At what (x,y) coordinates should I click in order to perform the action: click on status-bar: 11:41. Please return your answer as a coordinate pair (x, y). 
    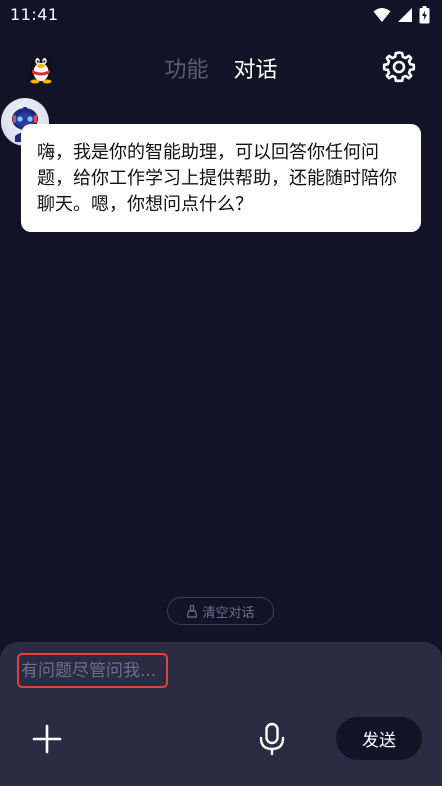
    Looking at the image, I should click on (221, 16).